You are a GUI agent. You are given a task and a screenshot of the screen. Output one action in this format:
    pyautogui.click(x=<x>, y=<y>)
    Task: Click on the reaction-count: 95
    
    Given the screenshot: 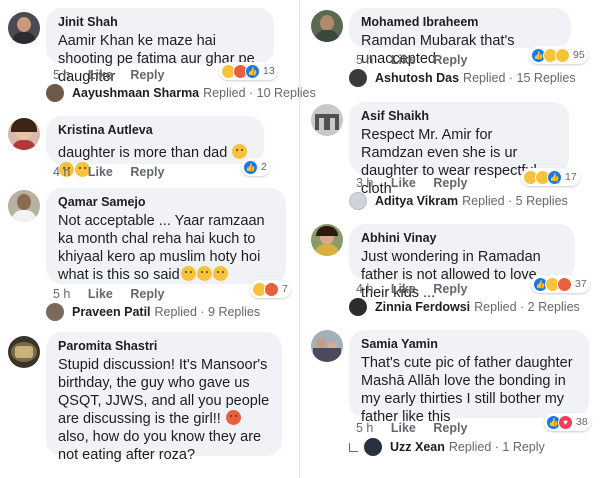 What is the action you would take?
    pyautogui.click(x=579, y=55)
    